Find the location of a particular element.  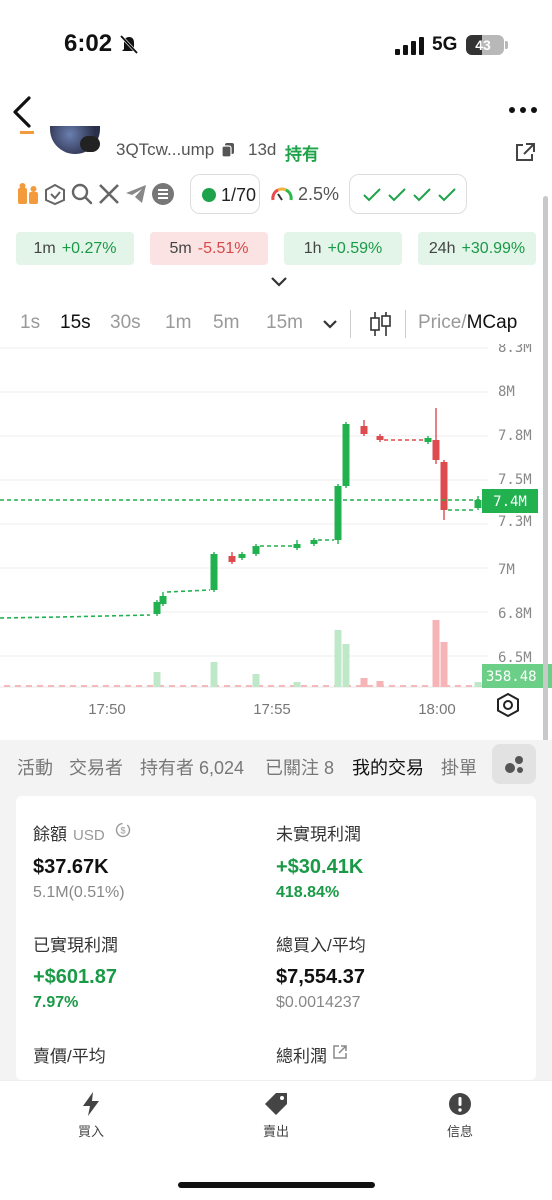

interval-selector: 1s 15s 30s 1m 5m 15m Price/MCap is located at coordinates (276, 324).